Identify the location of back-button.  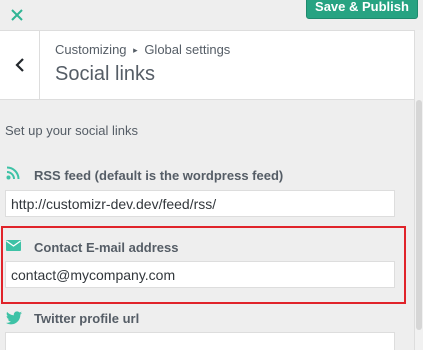
(20, 65).